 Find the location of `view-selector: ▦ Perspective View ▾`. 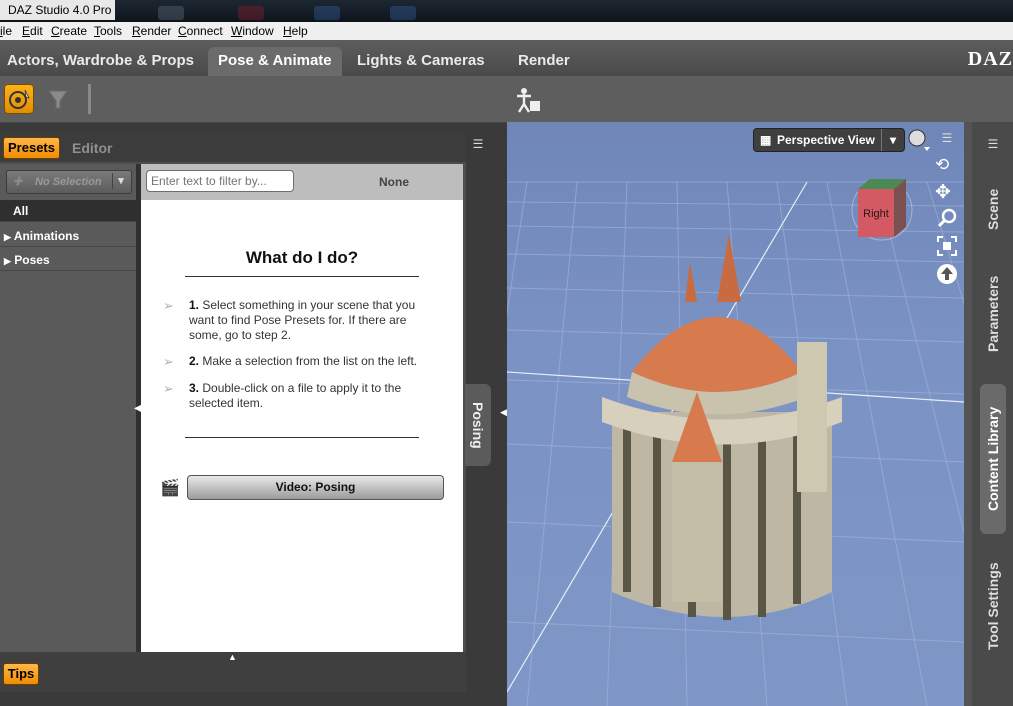

view-selector: ▦ Perspective View ▾ is located at coordinates (829, 140).